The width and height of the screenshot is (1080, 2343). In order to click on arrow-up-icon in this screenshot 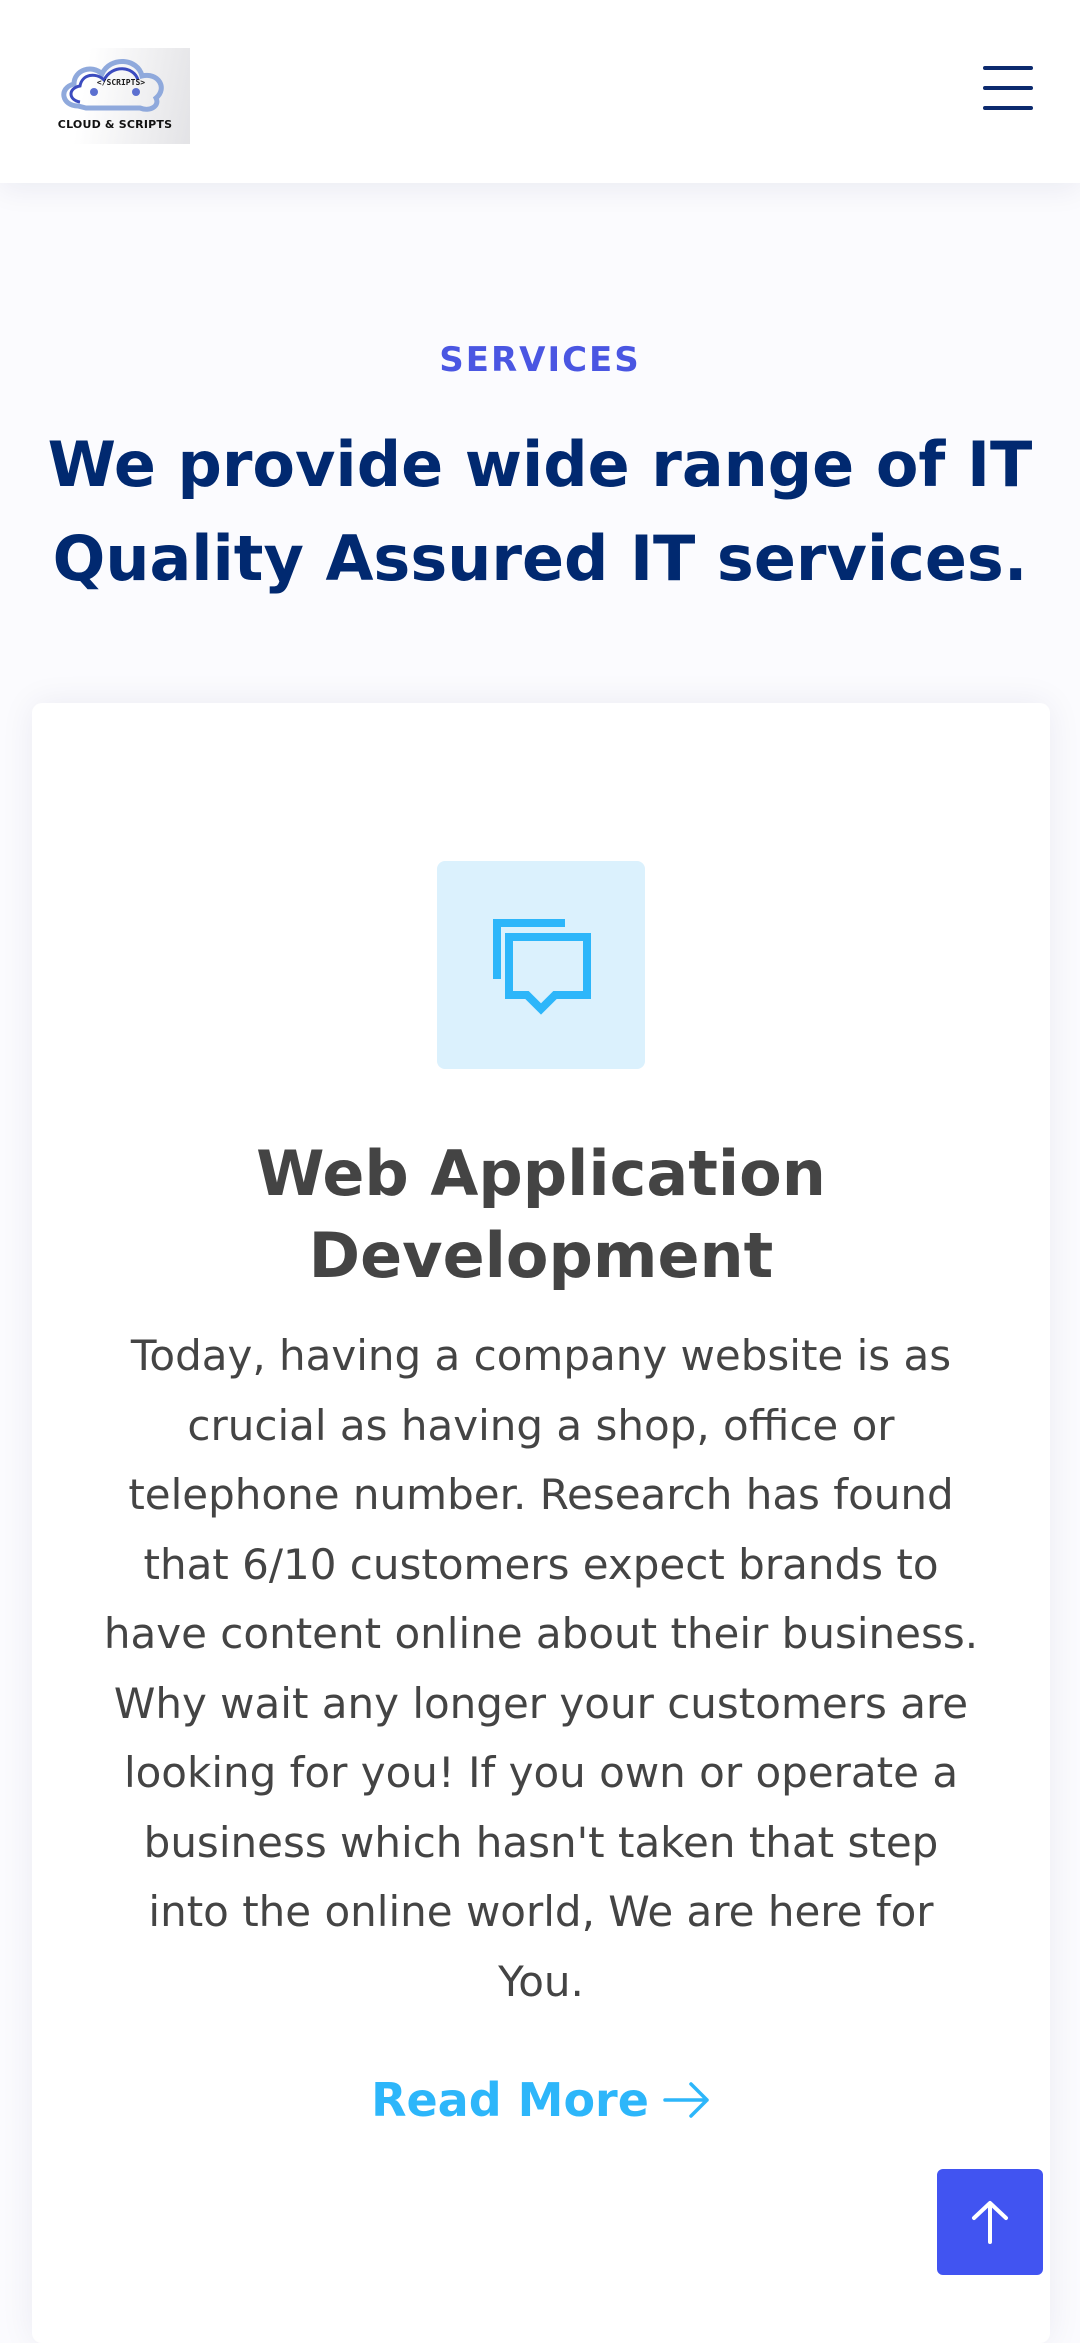, I will do `click(990, 2222)`.